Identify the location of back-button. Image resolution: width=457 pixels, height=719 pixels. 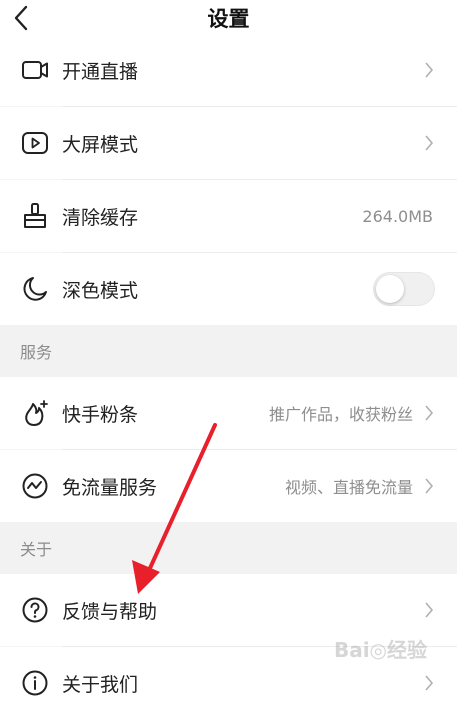
(21, 18).